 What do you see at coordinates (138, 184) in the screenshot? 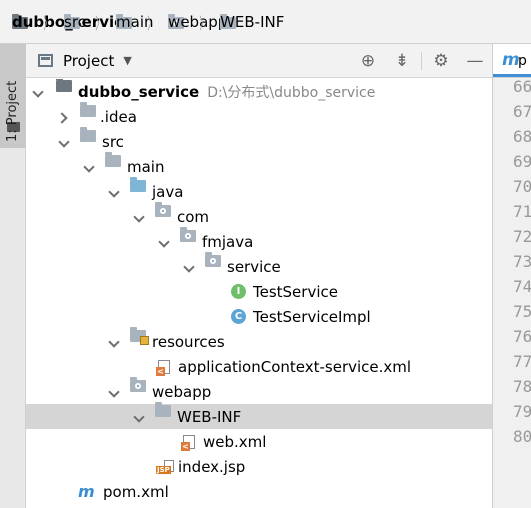
I see `source-folder-icon` at bounding box center [138, 184].